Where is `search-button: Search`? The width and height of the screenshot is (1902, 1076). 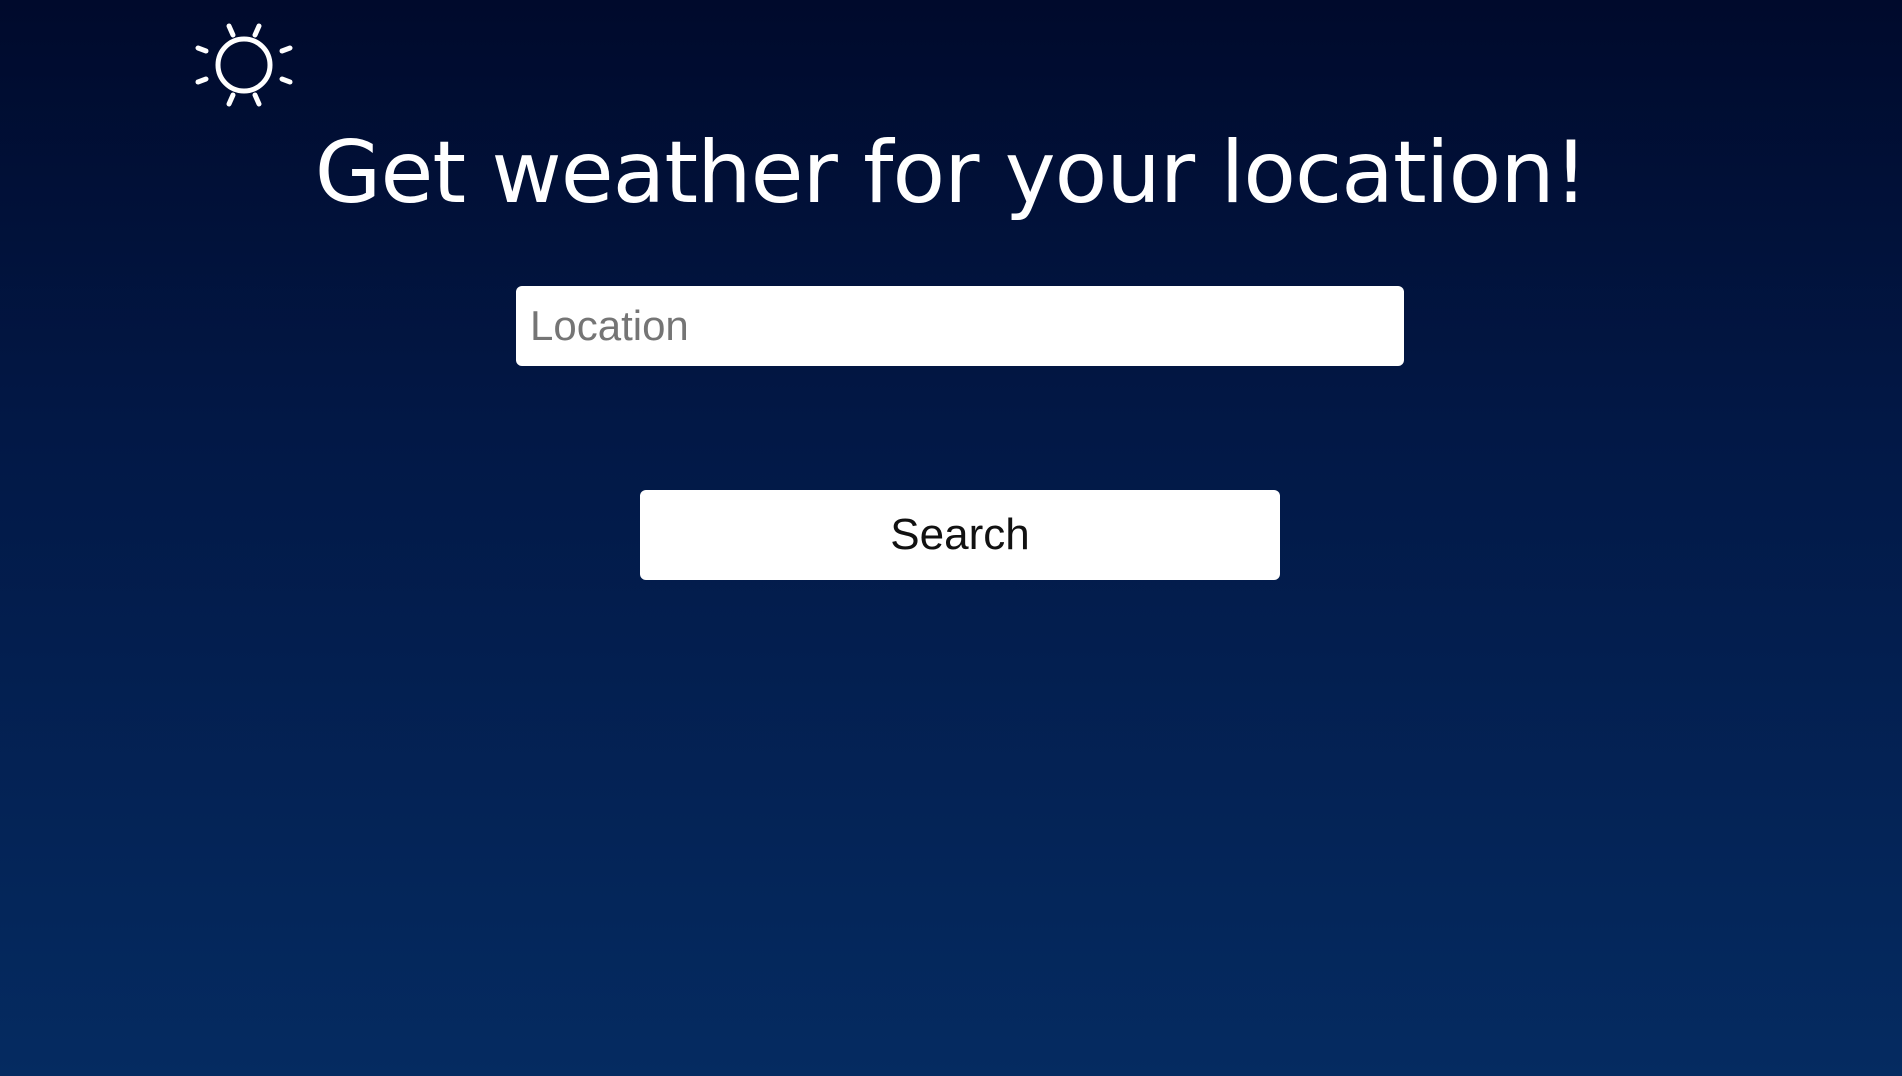
search-button: Search is located at coordinates (960, 535).